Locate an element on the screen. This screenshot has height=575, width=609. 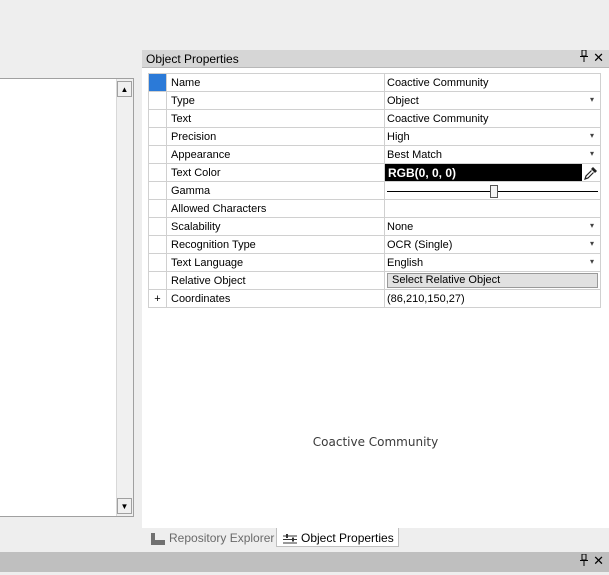
property-row: Text Coactive Community is located at coordinates (374, 118).